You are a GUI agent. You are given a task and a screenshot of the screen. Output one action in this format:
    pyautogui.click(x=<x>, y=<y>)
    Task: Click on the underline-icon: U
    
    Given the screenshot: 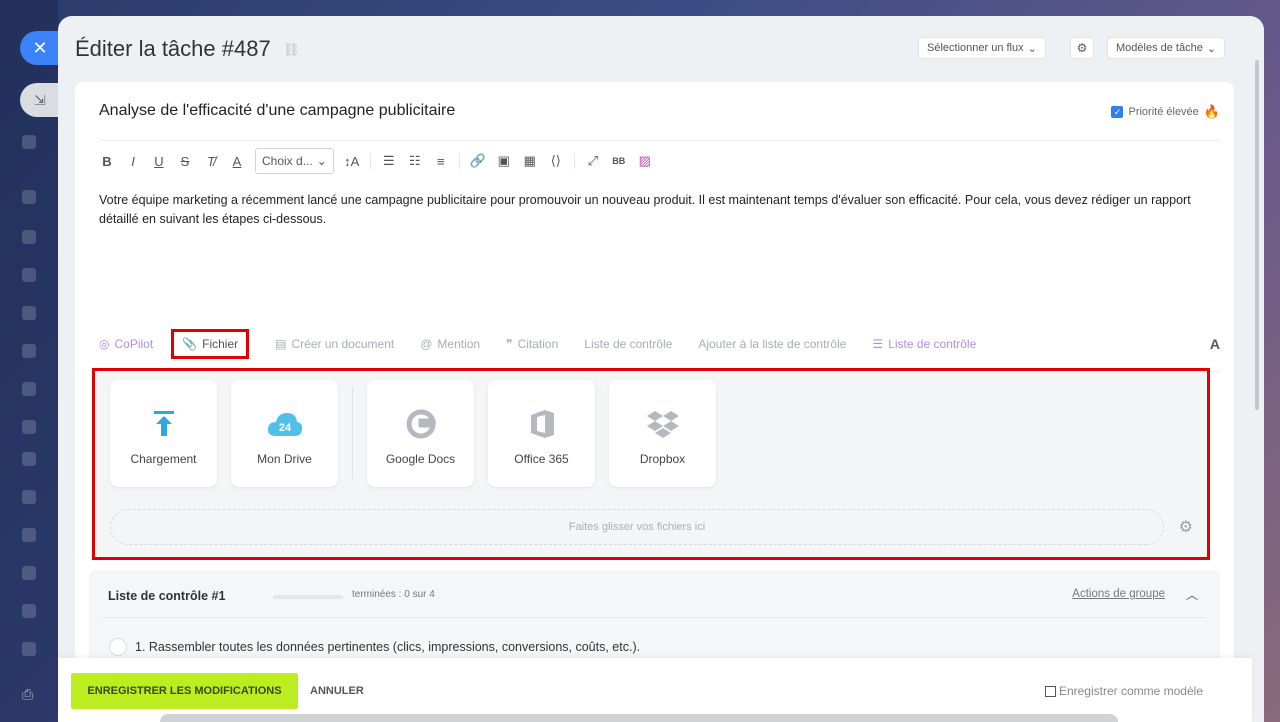 What is the action you would take?
    pyautogui.click(x=159, y=161)
    